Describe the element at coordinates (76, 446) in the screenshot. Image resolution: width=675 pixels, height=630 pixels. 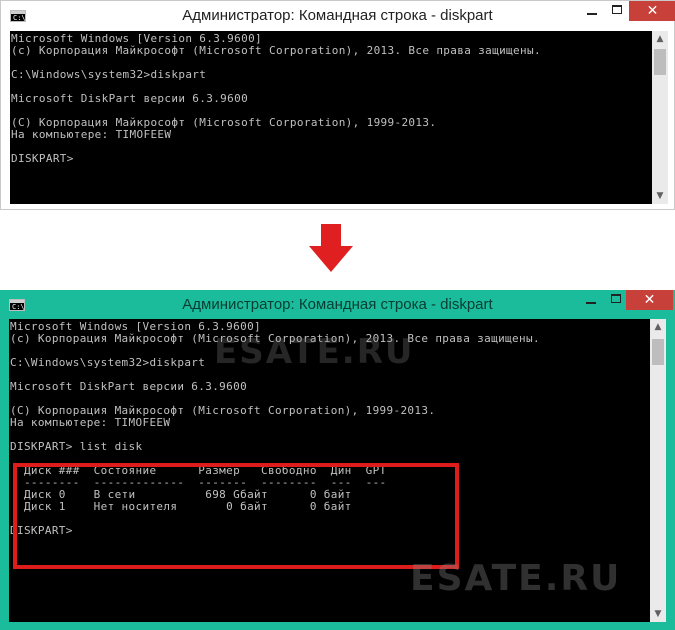
I see `console-command: DISKPART> list disk` at that location.